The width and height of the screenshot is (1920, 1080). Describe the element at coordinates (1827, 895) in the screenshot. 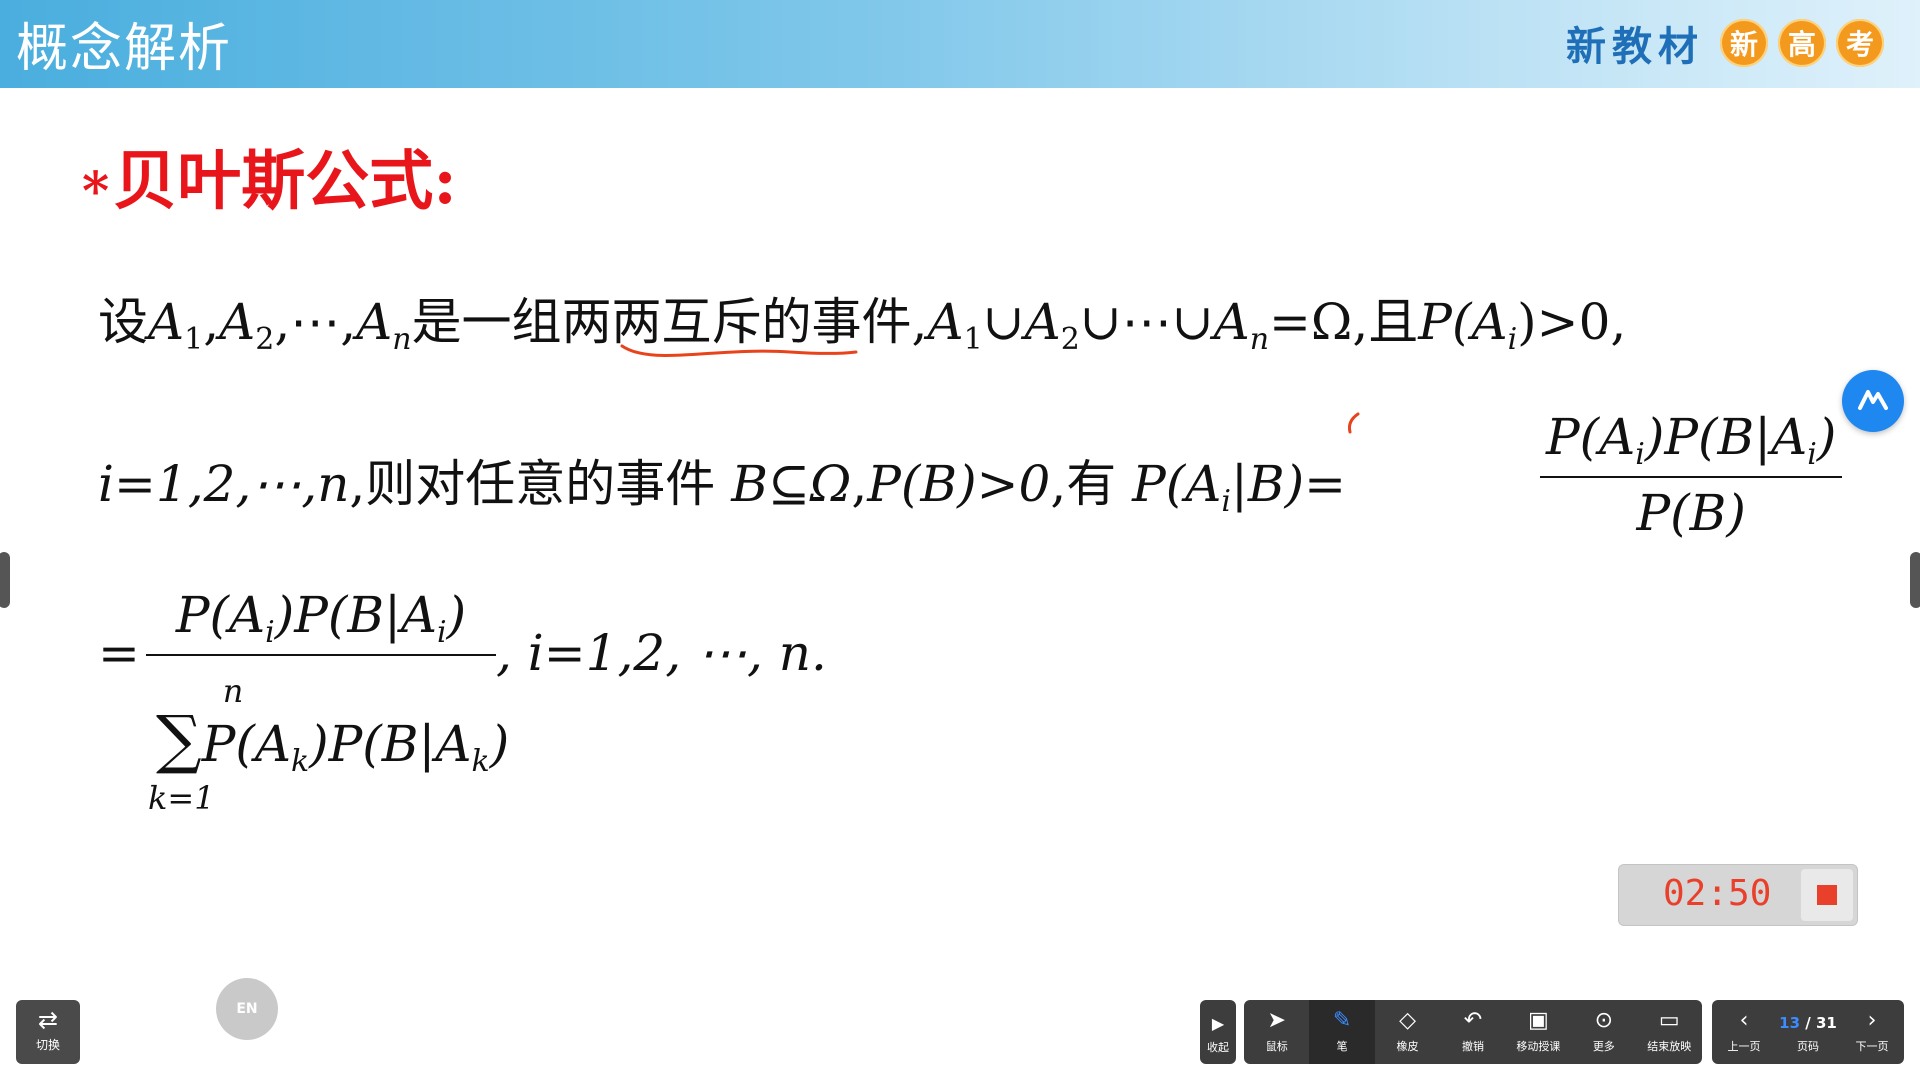

I see `stop-recording-button` at that location.